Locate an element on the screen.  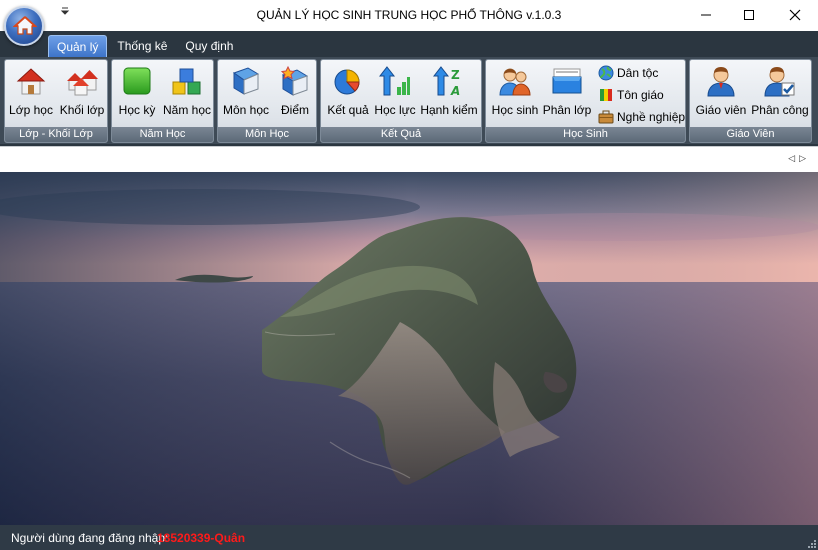
ton-giao-button: Tôn giáo is located at coordinates (631, 95).